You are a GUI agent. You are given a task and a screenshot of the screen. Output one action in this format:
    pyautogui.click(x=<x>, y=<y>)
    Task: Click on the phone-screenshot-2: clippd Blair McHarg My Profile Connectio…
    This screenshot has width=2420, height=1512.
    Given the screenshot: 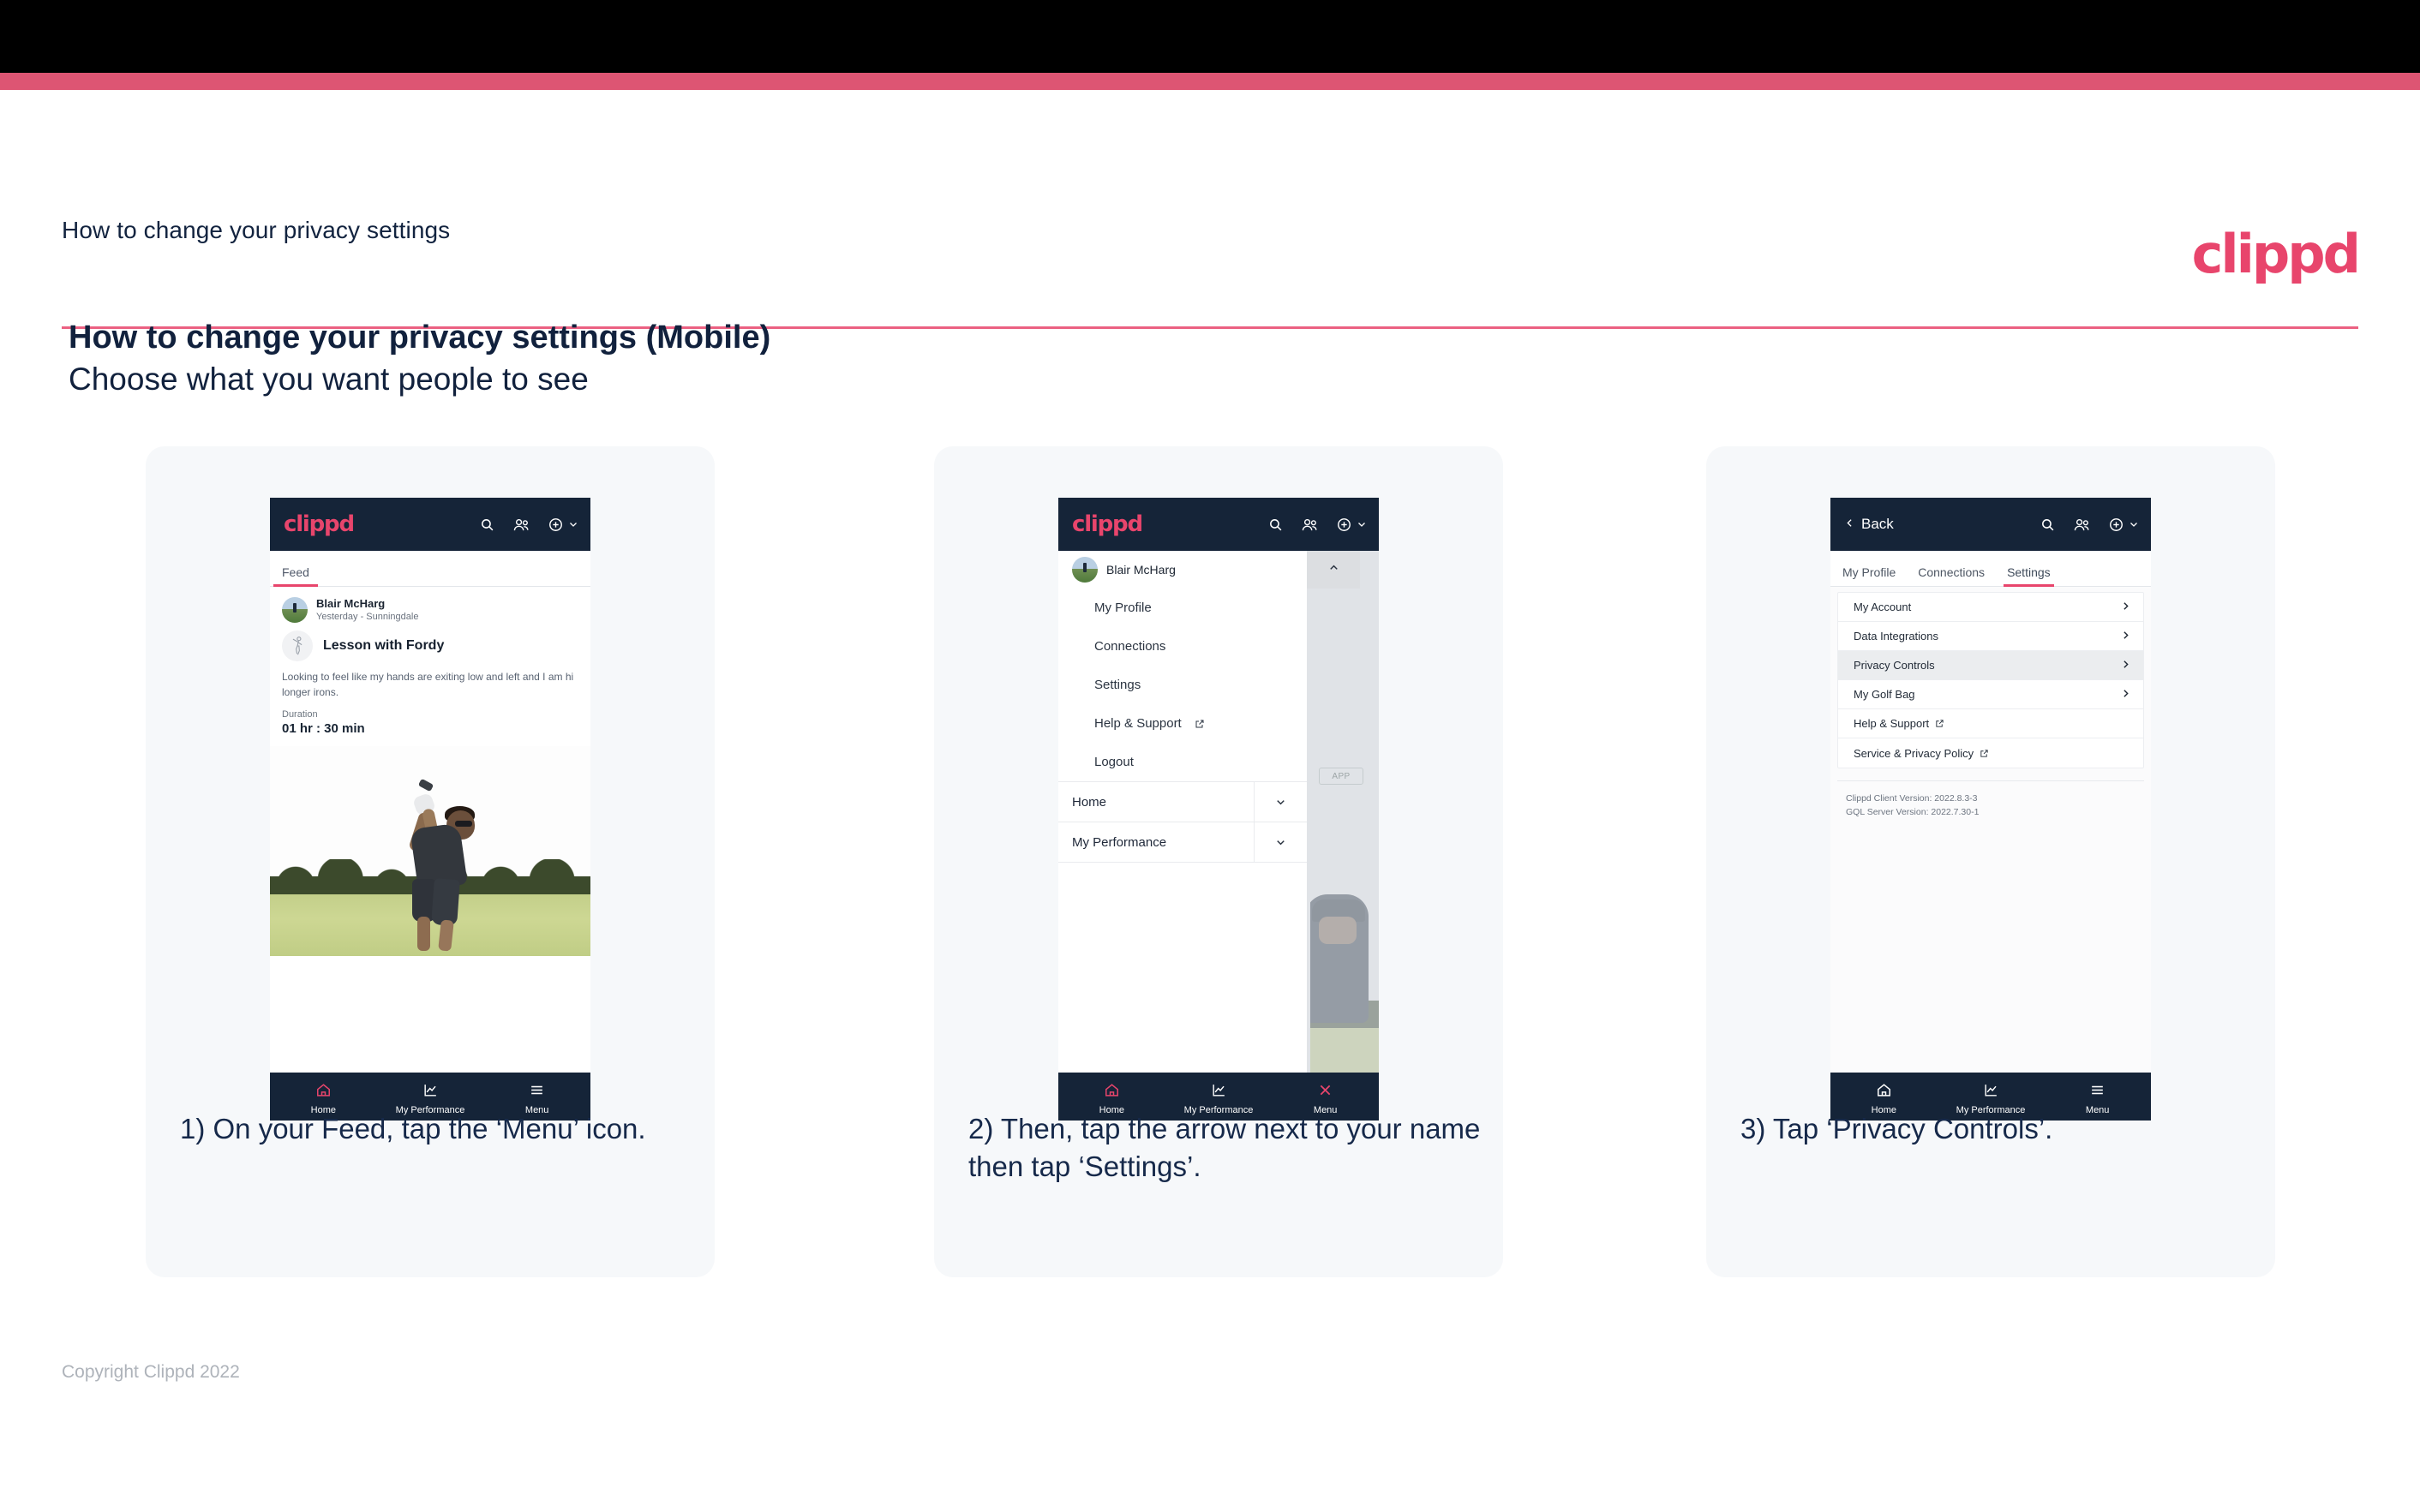 What is the action you would take?
    pyautogui.click(x=1218, y=809)
    